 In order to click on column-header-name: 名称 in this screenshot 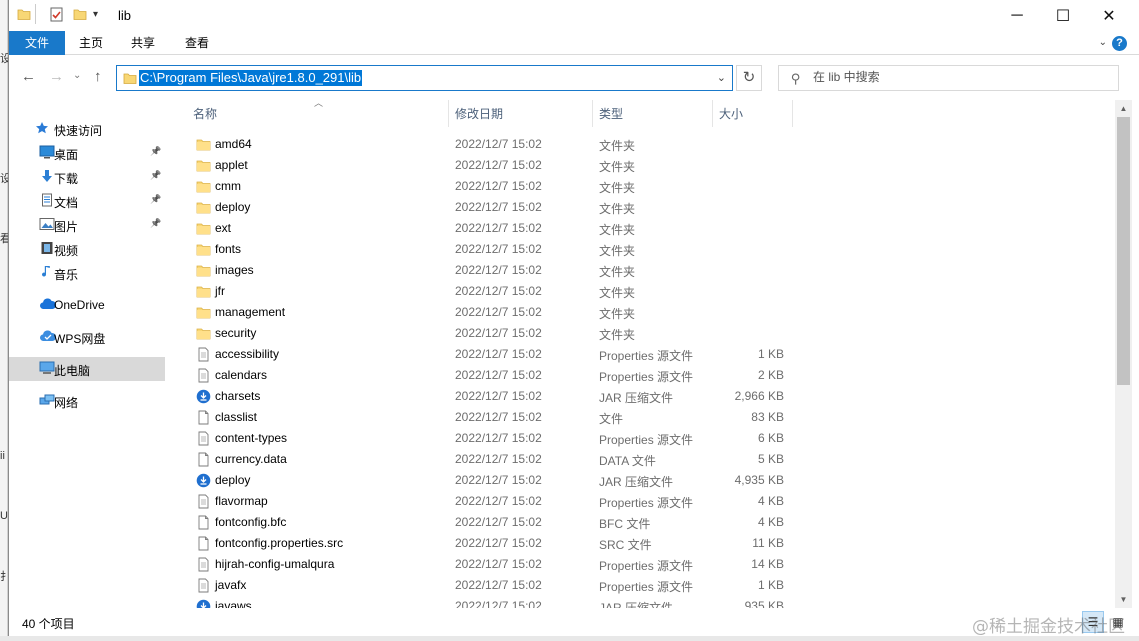, I will do `click(318, 113)`.